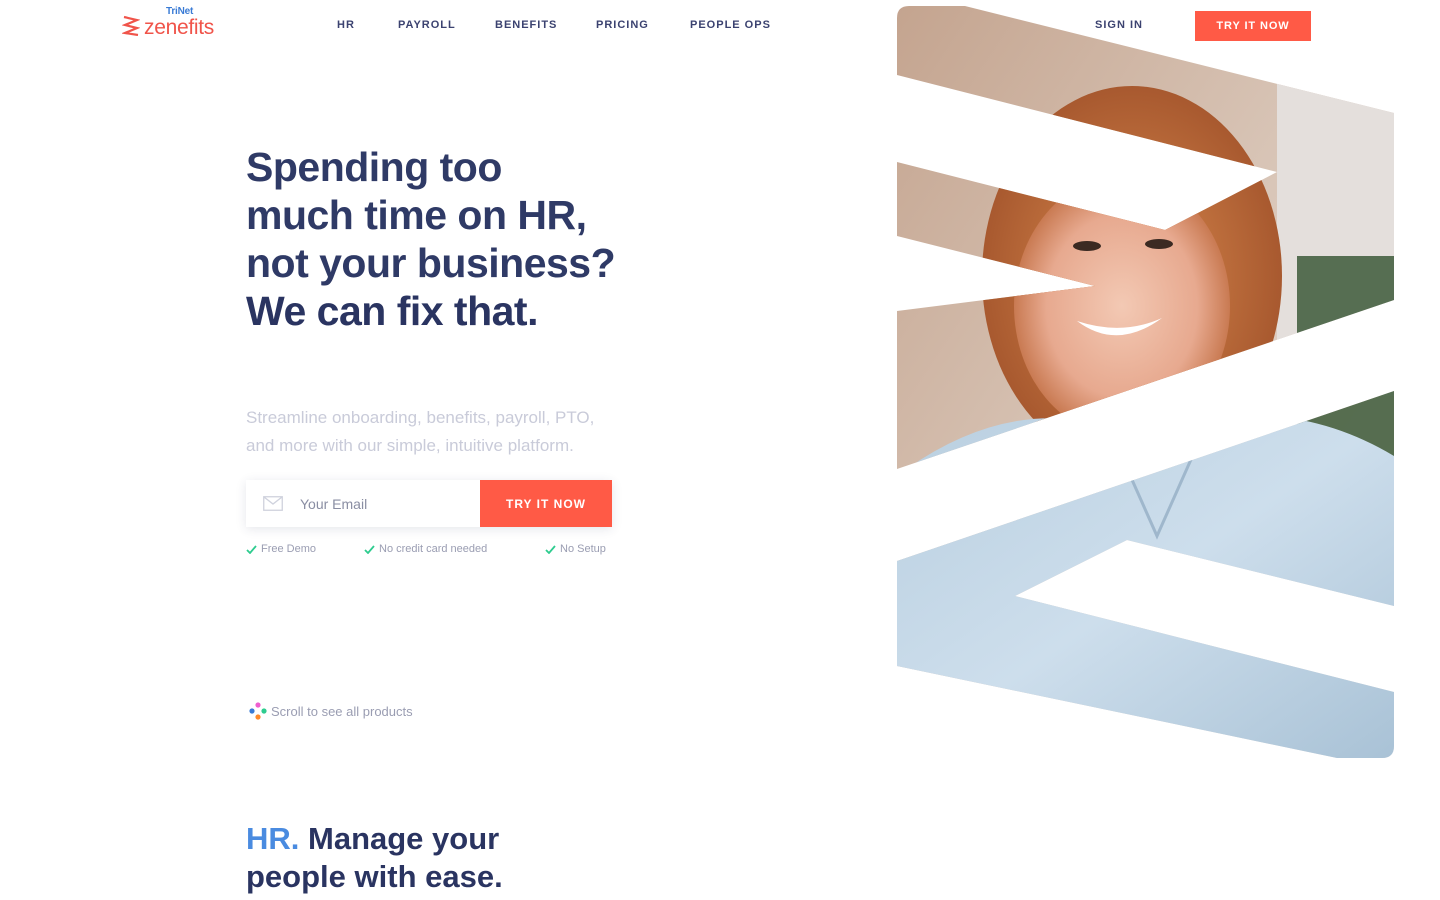 This screenshot has height=900, width=1440. What do you see at coordinates (1253, 26) in the screenshot?
I see `header-try-it-now-button: TRY IT NOW` at bounding box center [1253, 26].